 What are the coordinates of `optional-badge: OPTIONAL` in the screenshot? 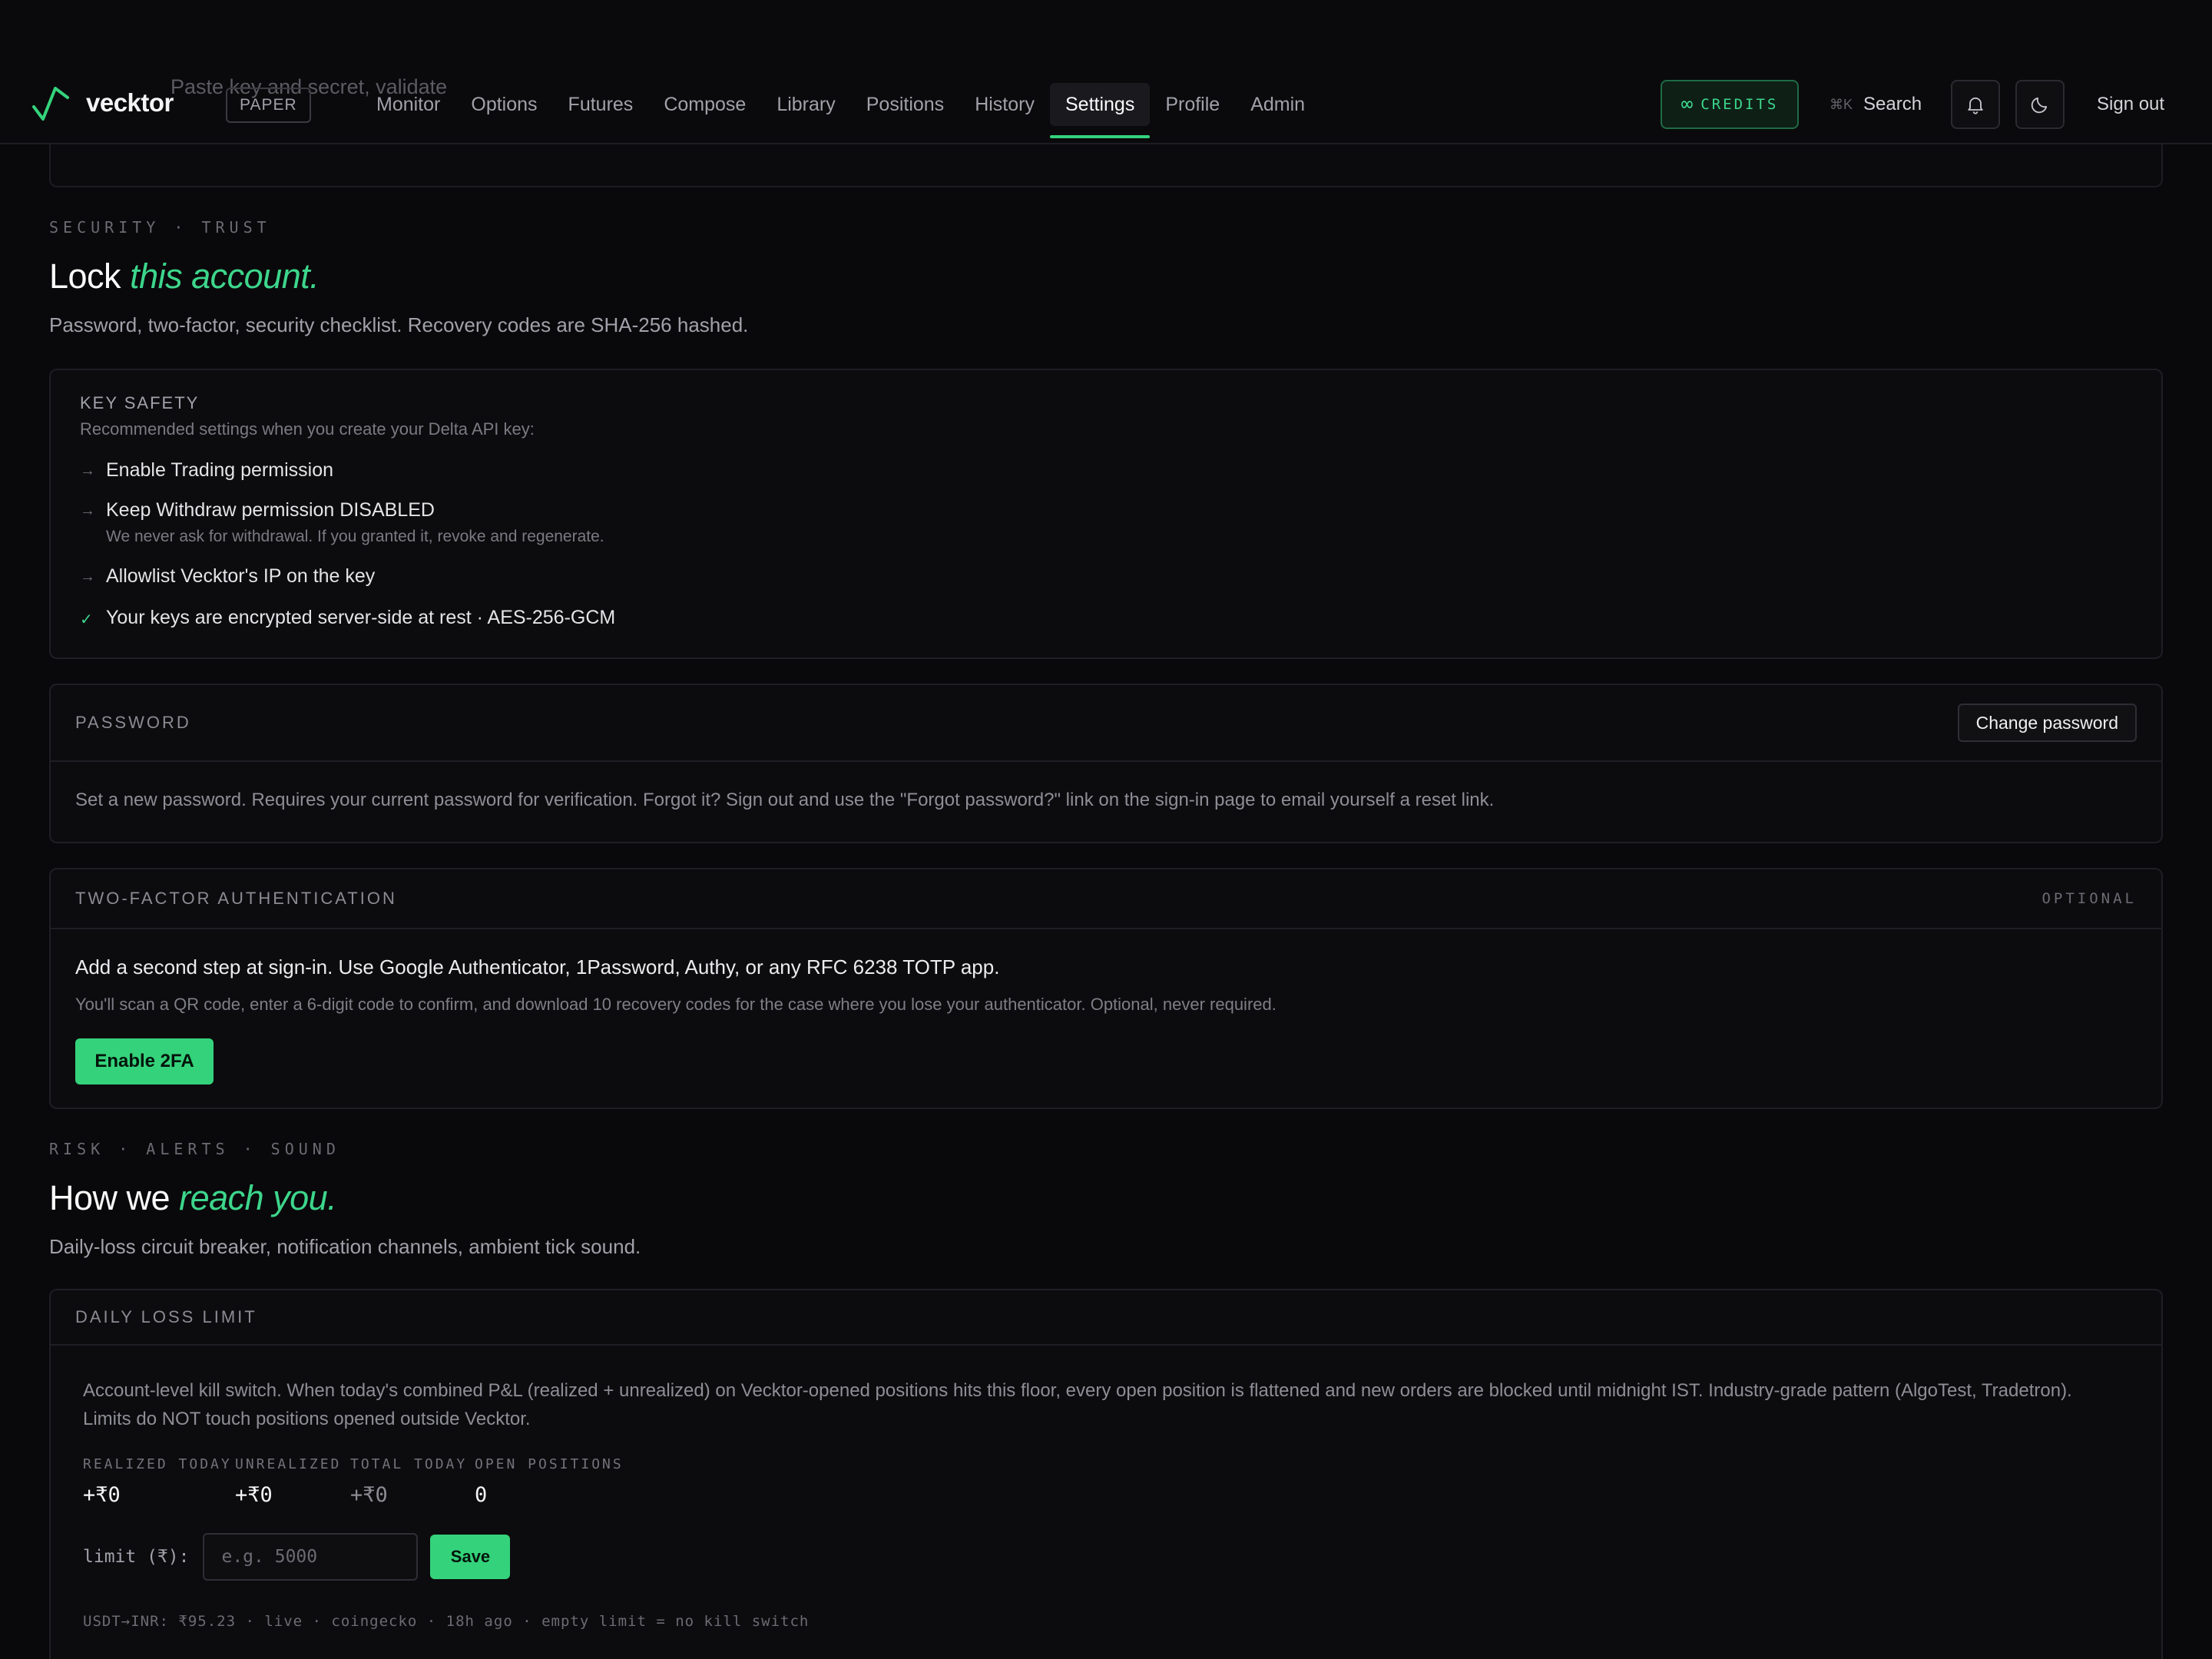 It's located at (2089, 899).